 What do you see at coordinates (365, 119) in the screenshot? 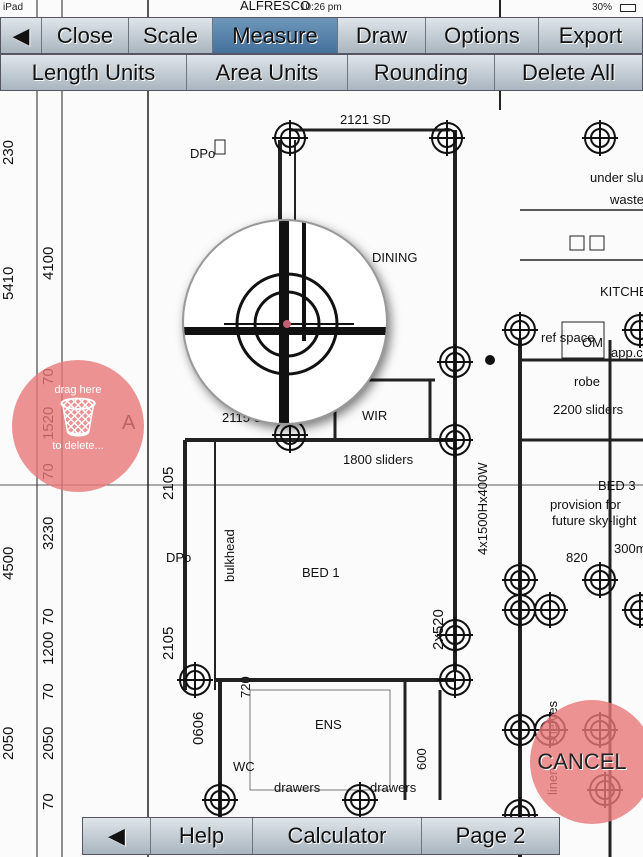
I see `plan-label: 2121 SD` at bounding box center [365, 119].